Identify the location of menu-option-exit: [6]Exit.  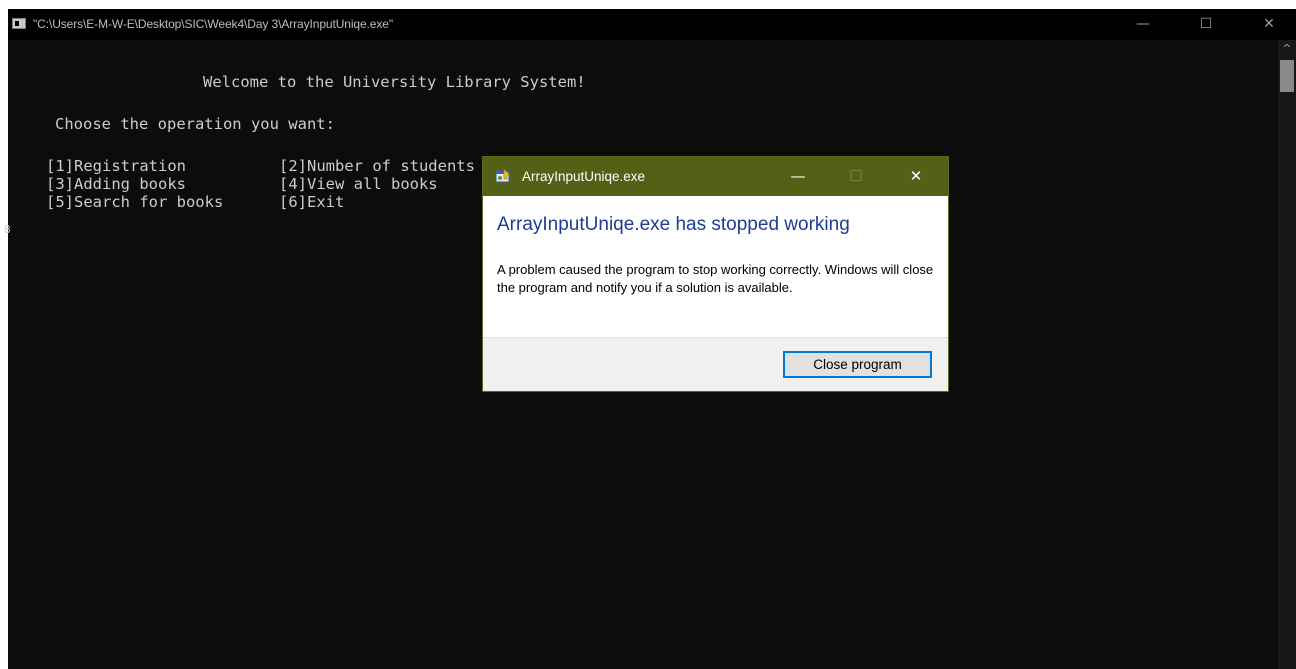
(312, 202).